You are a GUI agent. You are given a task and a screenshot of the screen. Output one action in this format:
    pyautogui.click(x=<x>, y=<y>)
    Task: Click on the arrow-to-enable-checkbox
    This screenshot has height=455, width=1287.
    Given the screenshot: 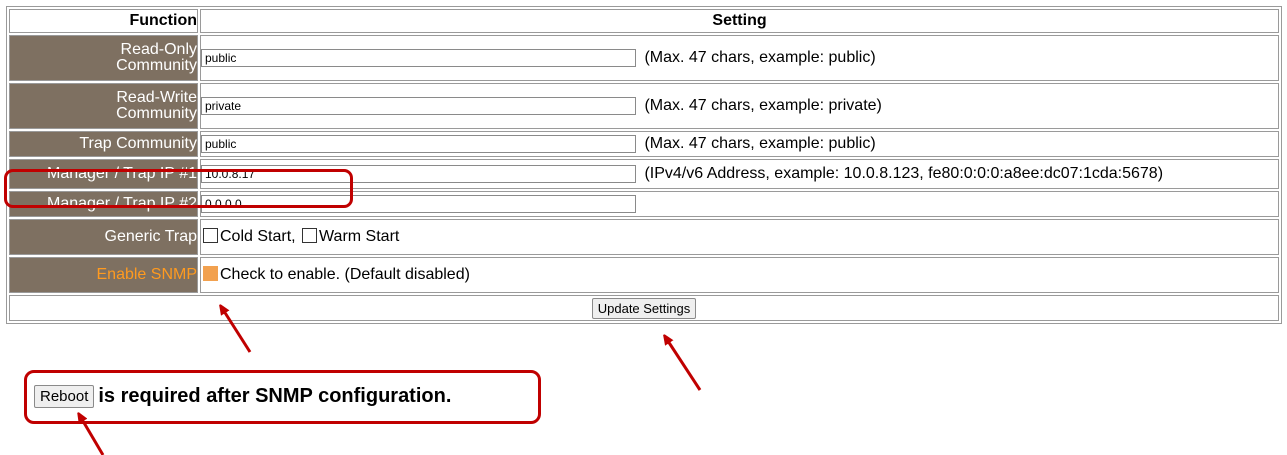 What is the action you would take?
    pyautogui.click(x=237, y=330)
    